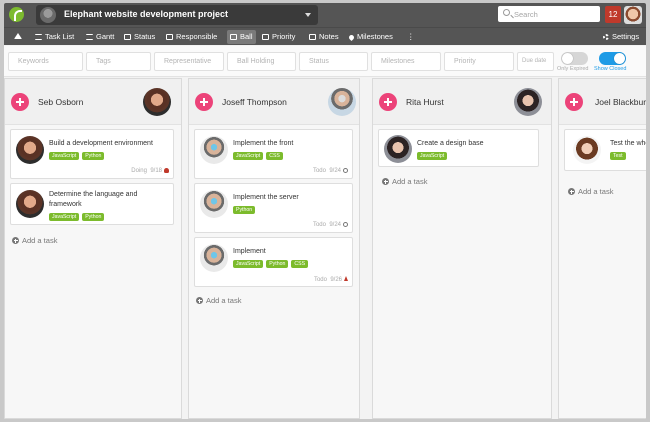 The width and height of the screenshot is (650, 422). Describe the element at coordinates (351, 37) in the screenshot. I see `pin-icon` at that location.